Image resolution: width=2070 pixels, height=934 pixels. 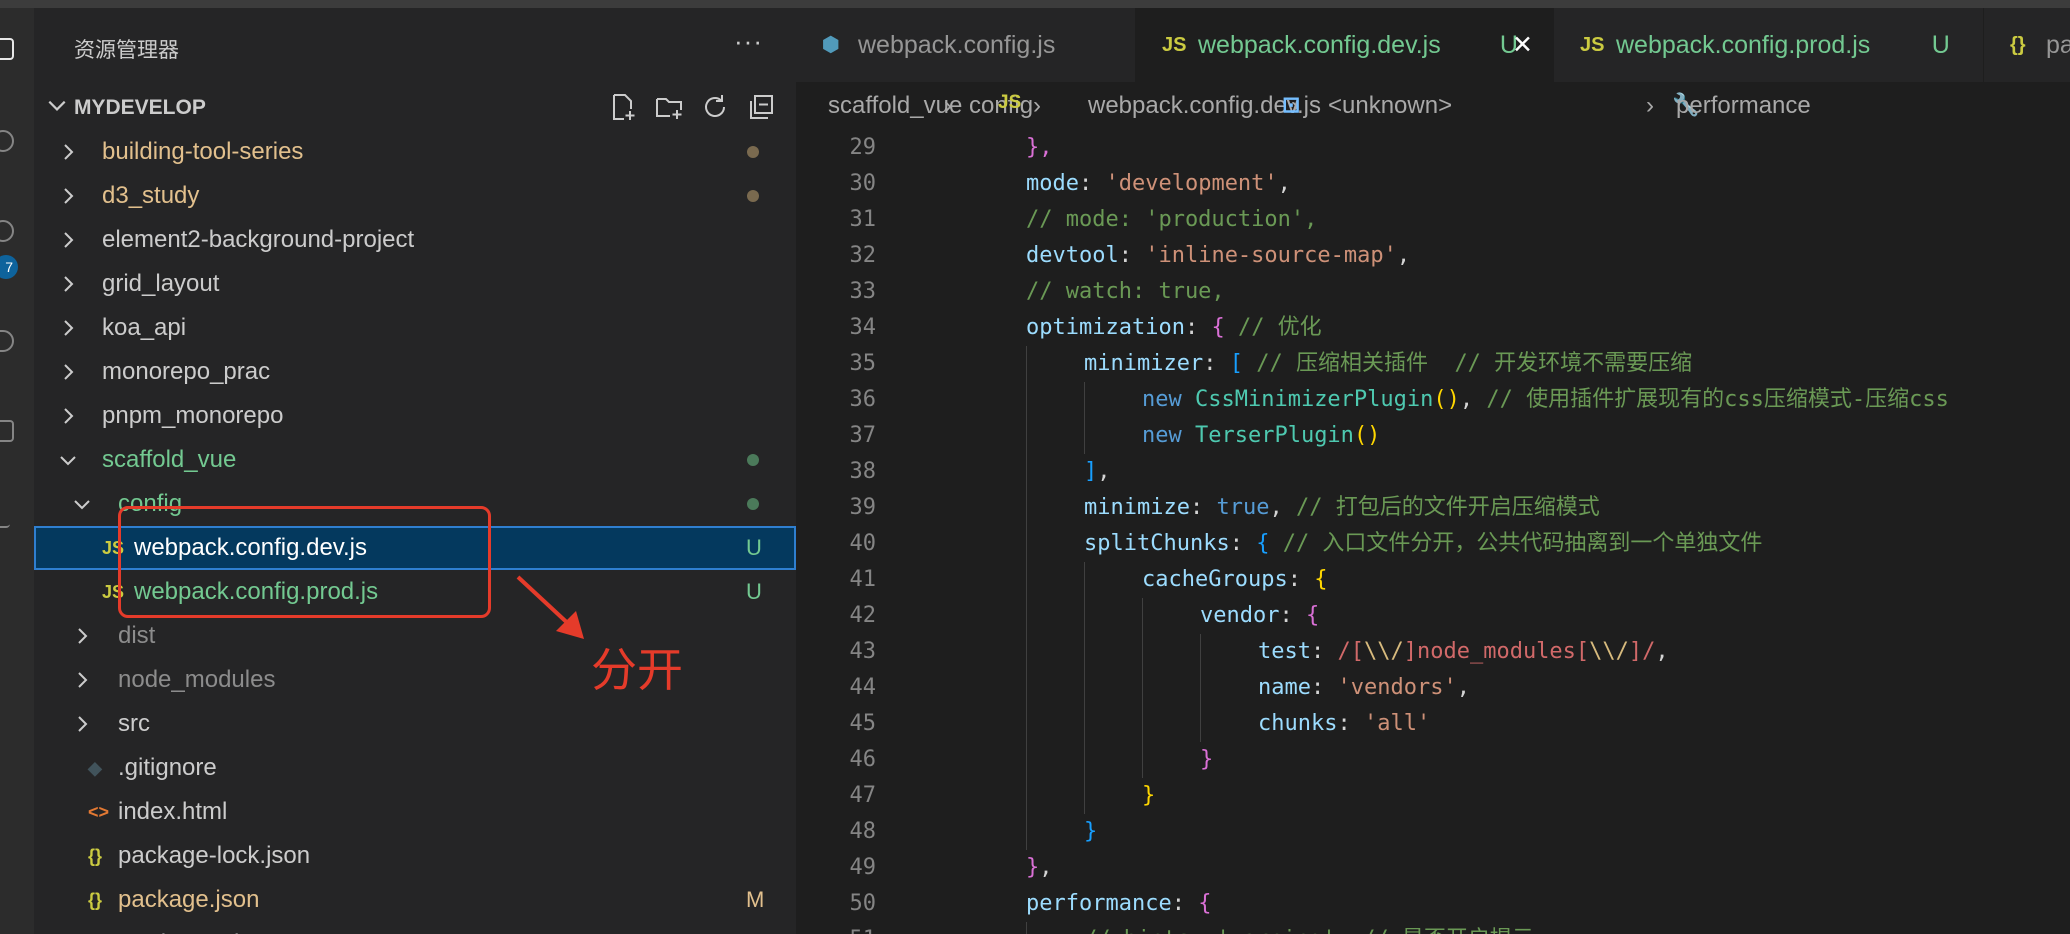 I want to click on file-type-icon: ⓘ, so click(x=97, y=928).